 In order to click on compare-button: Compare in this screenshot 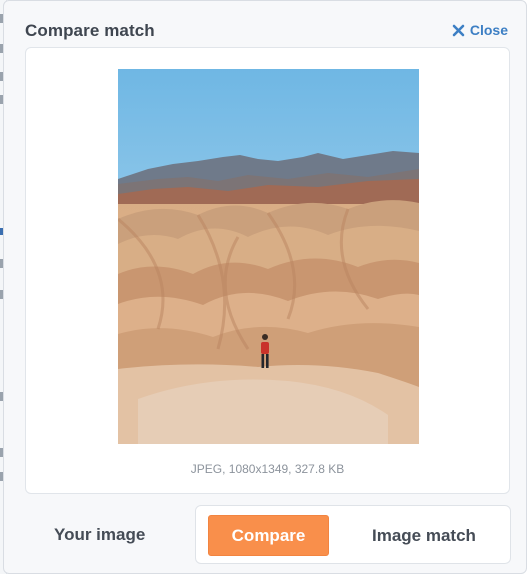, I will do `click(268, 535)`.